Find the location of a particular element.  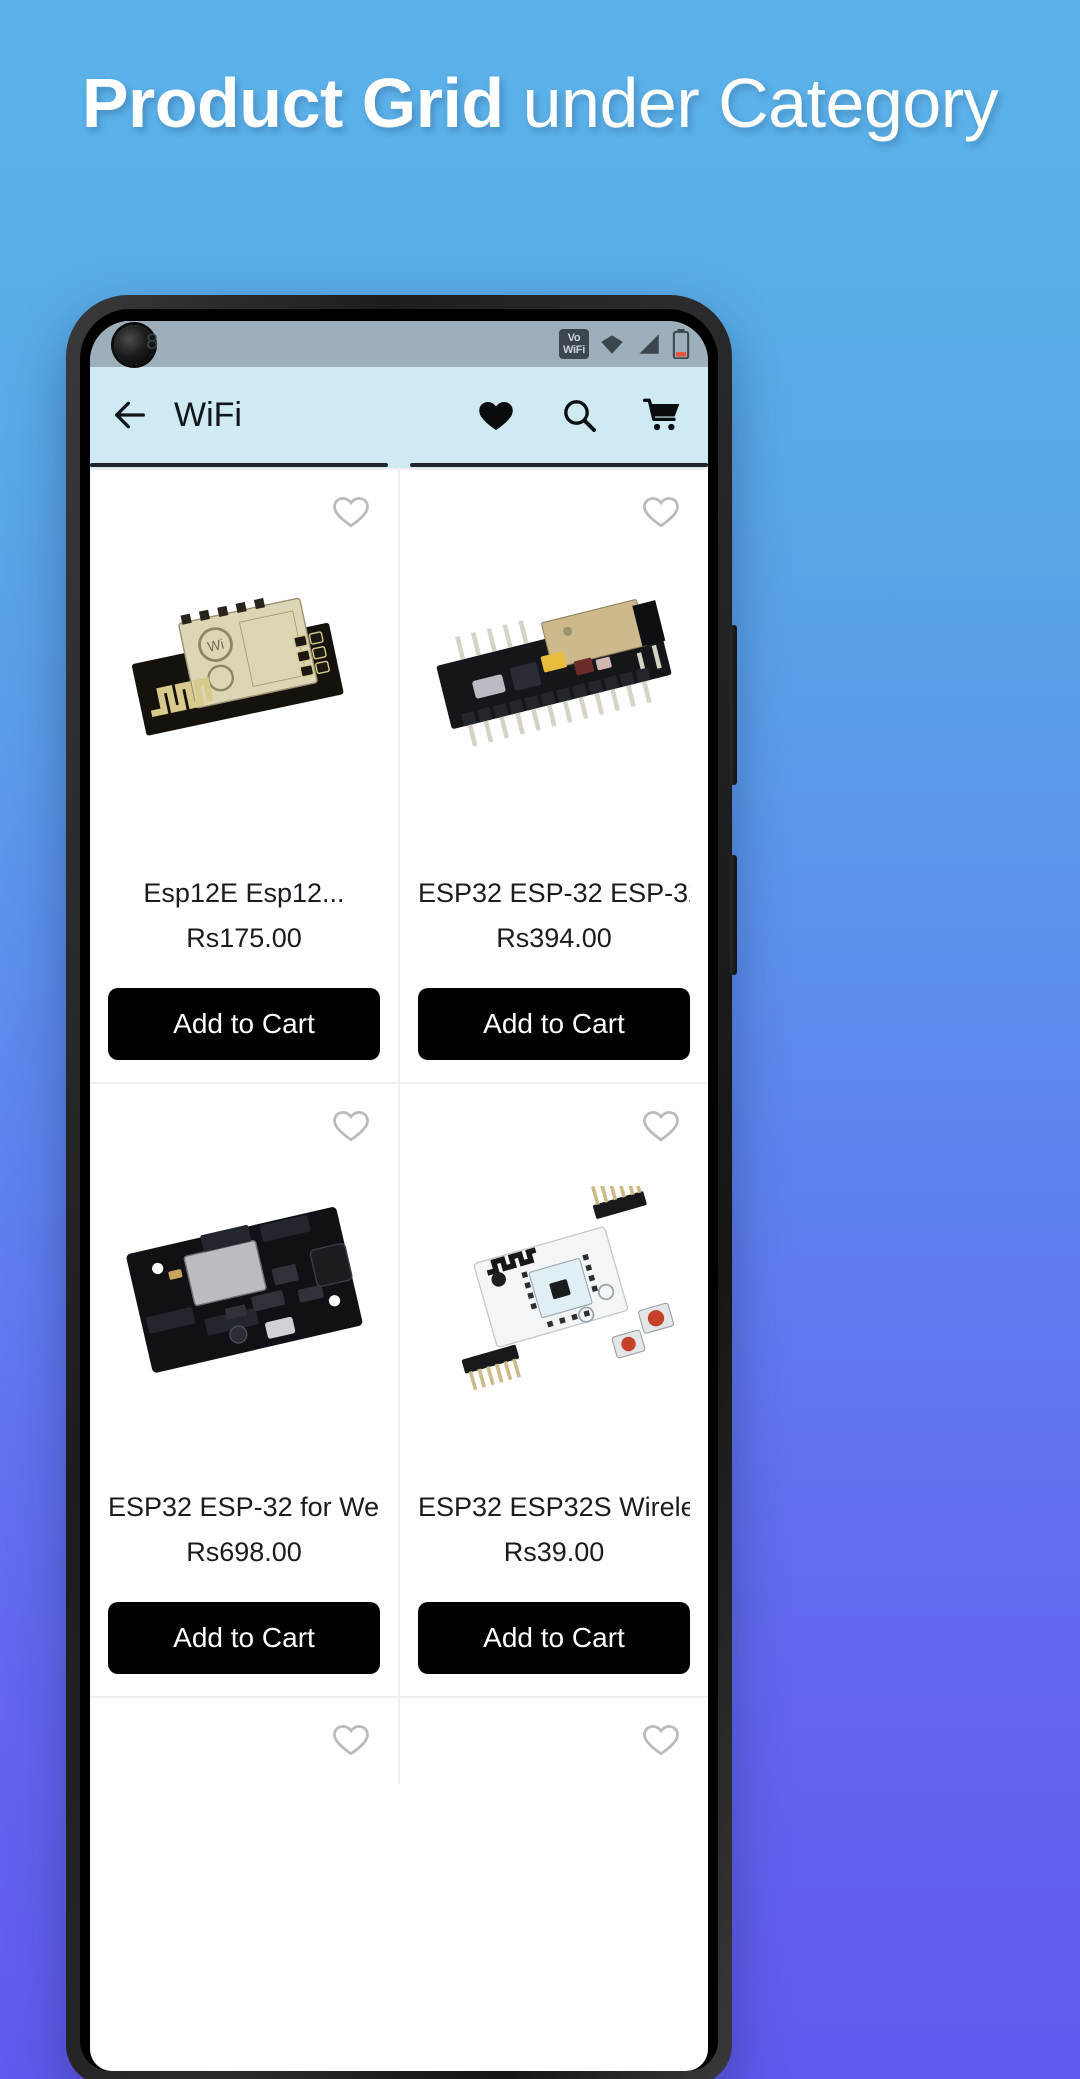

back-arrow-icon is located at coordinates (130, 415).